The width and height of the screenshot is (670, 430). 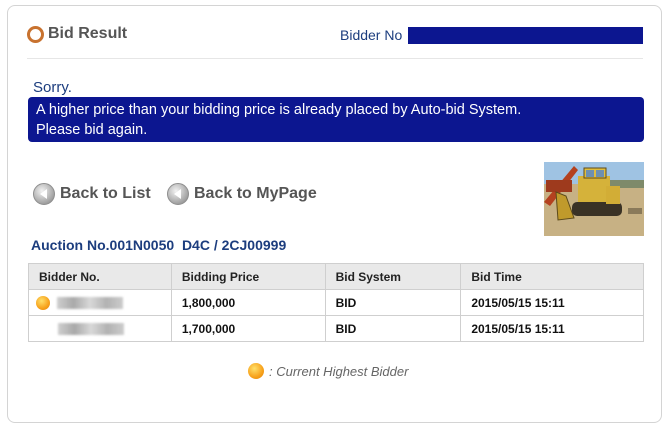 What do you see at coordinates (105, 193) in the screenshot?
I see `back-to-list-label: Back to List` at bounding box center [105, 193].